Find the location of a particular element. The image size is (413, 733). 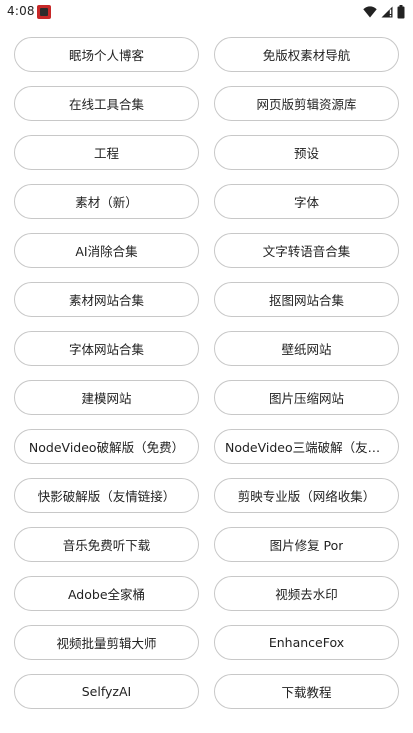

link-button-materials-new: 素材（新） is located at coordinates (106, 201).